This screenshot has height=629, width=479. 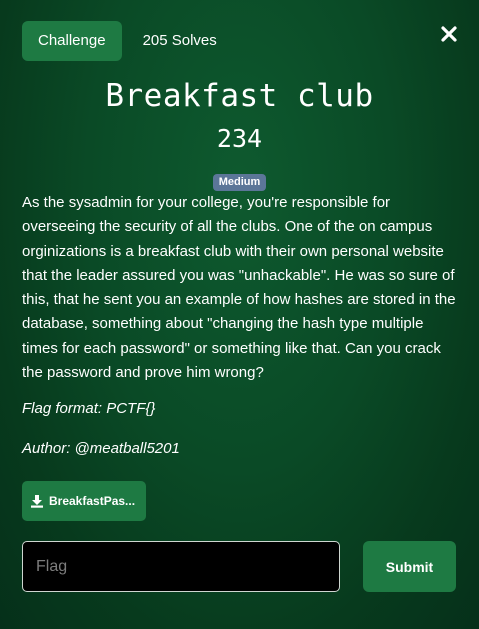 What do you see at coordinates (239, 138) in the screenshot?
I see `challenge-points: 234` at bounding box center [239, 138].